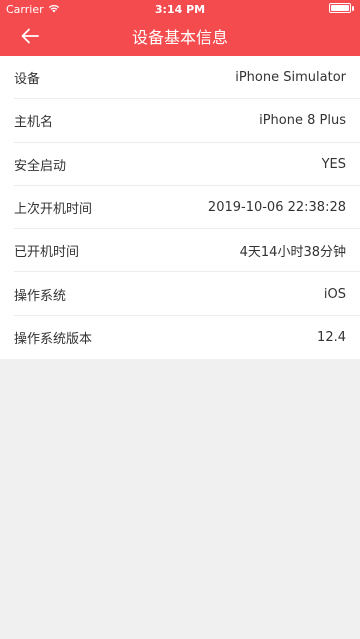 Image resolution: width=360 pixels, height=639 pixels. I want to click on list-item: 操作系统 iOS, so click(180, 294).